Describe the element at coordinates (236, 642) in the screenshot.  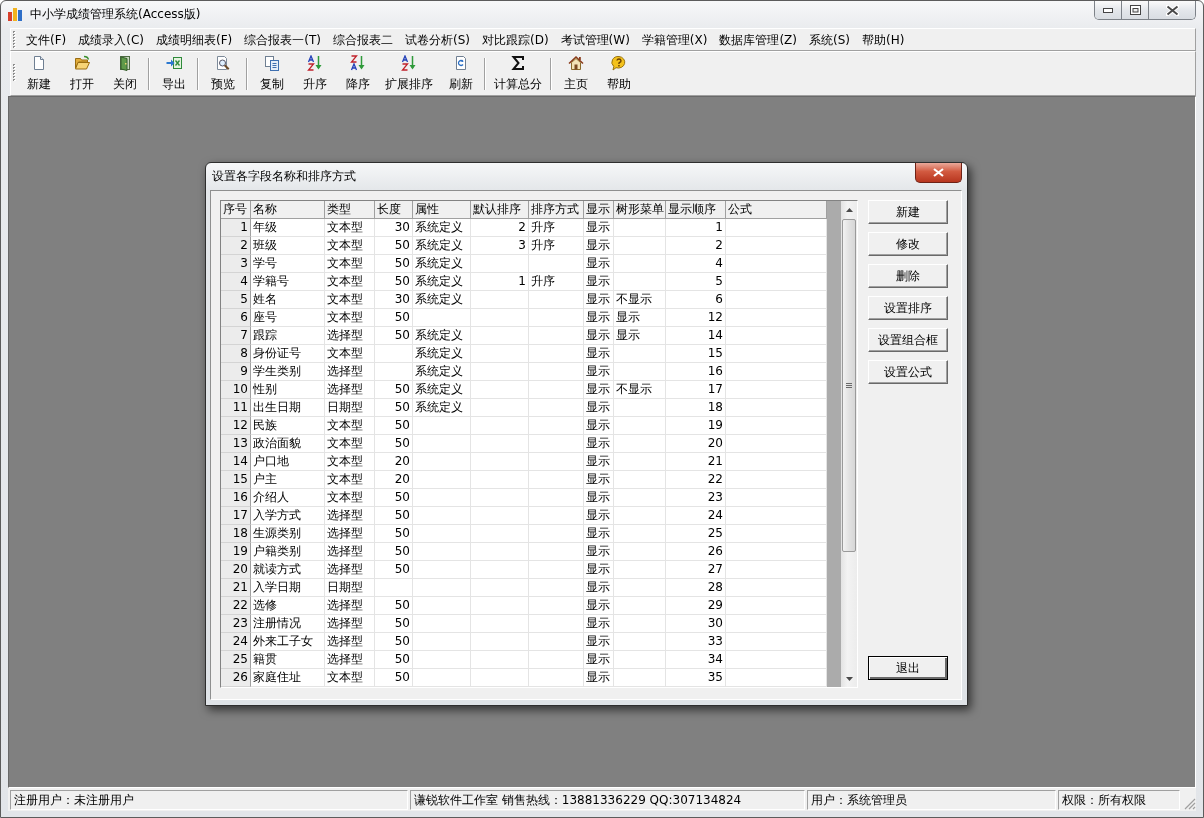
I see `row-number: 24` at that location.